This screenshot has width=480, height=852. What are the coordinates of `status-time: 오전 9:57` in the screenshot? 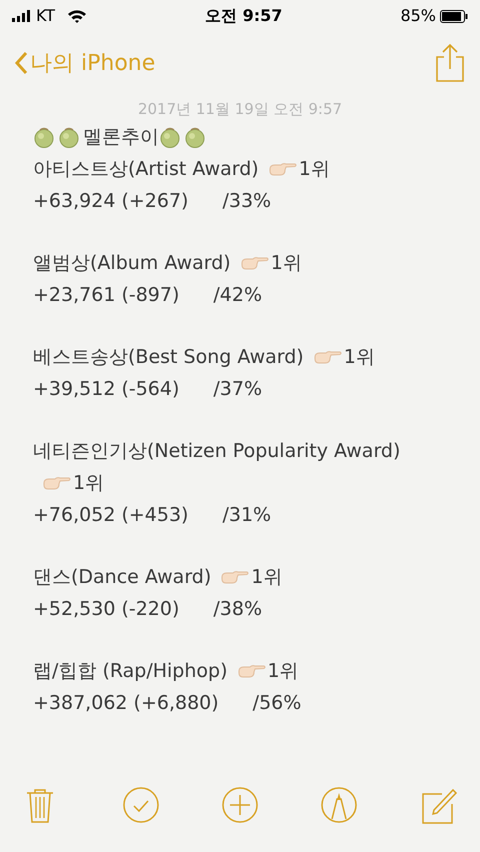 It's located at (243, 16).